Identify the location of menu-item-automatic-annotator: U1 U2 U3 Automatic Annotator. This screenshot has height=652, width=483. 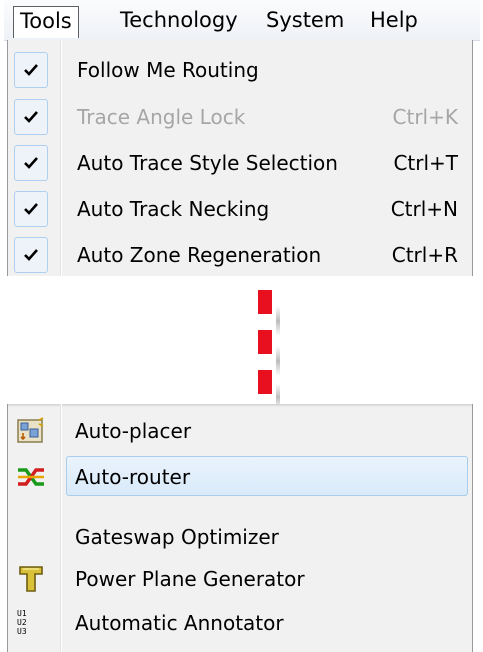
(240, 623).